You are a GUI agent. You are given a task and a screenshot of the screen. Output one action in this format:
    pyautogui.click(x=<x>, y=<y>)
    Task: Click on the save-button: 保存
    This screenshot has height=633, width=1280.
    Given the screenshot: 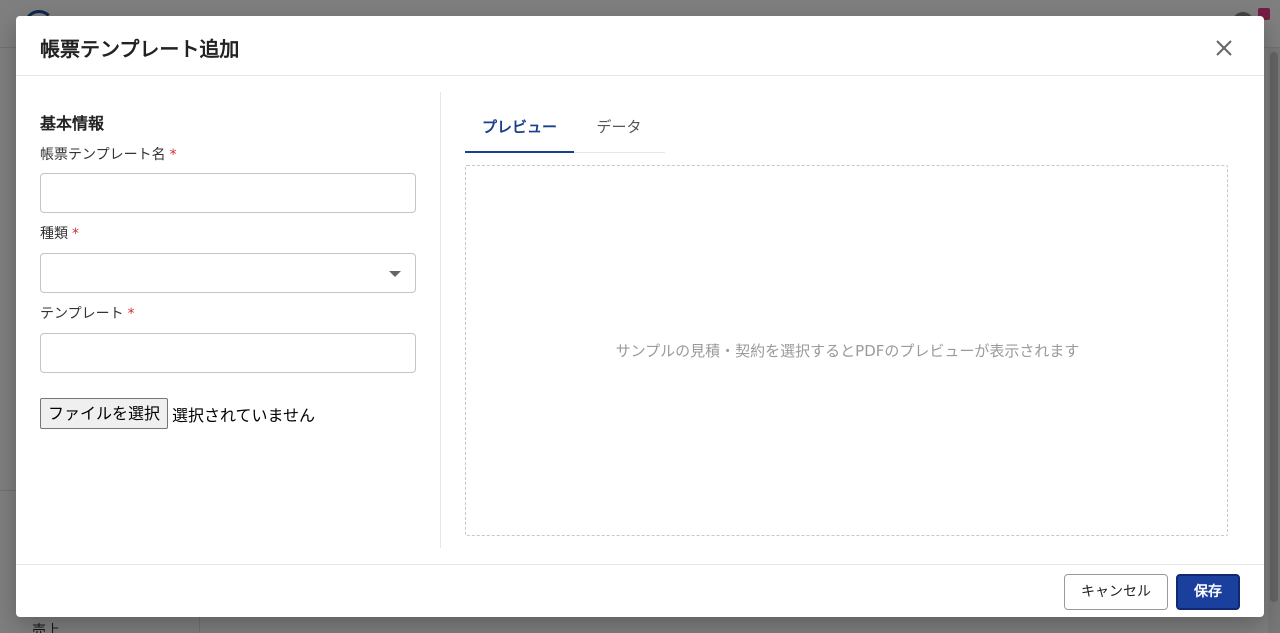 What is the action you would take?
    pyautogui.click(x=1208, y=592)
    